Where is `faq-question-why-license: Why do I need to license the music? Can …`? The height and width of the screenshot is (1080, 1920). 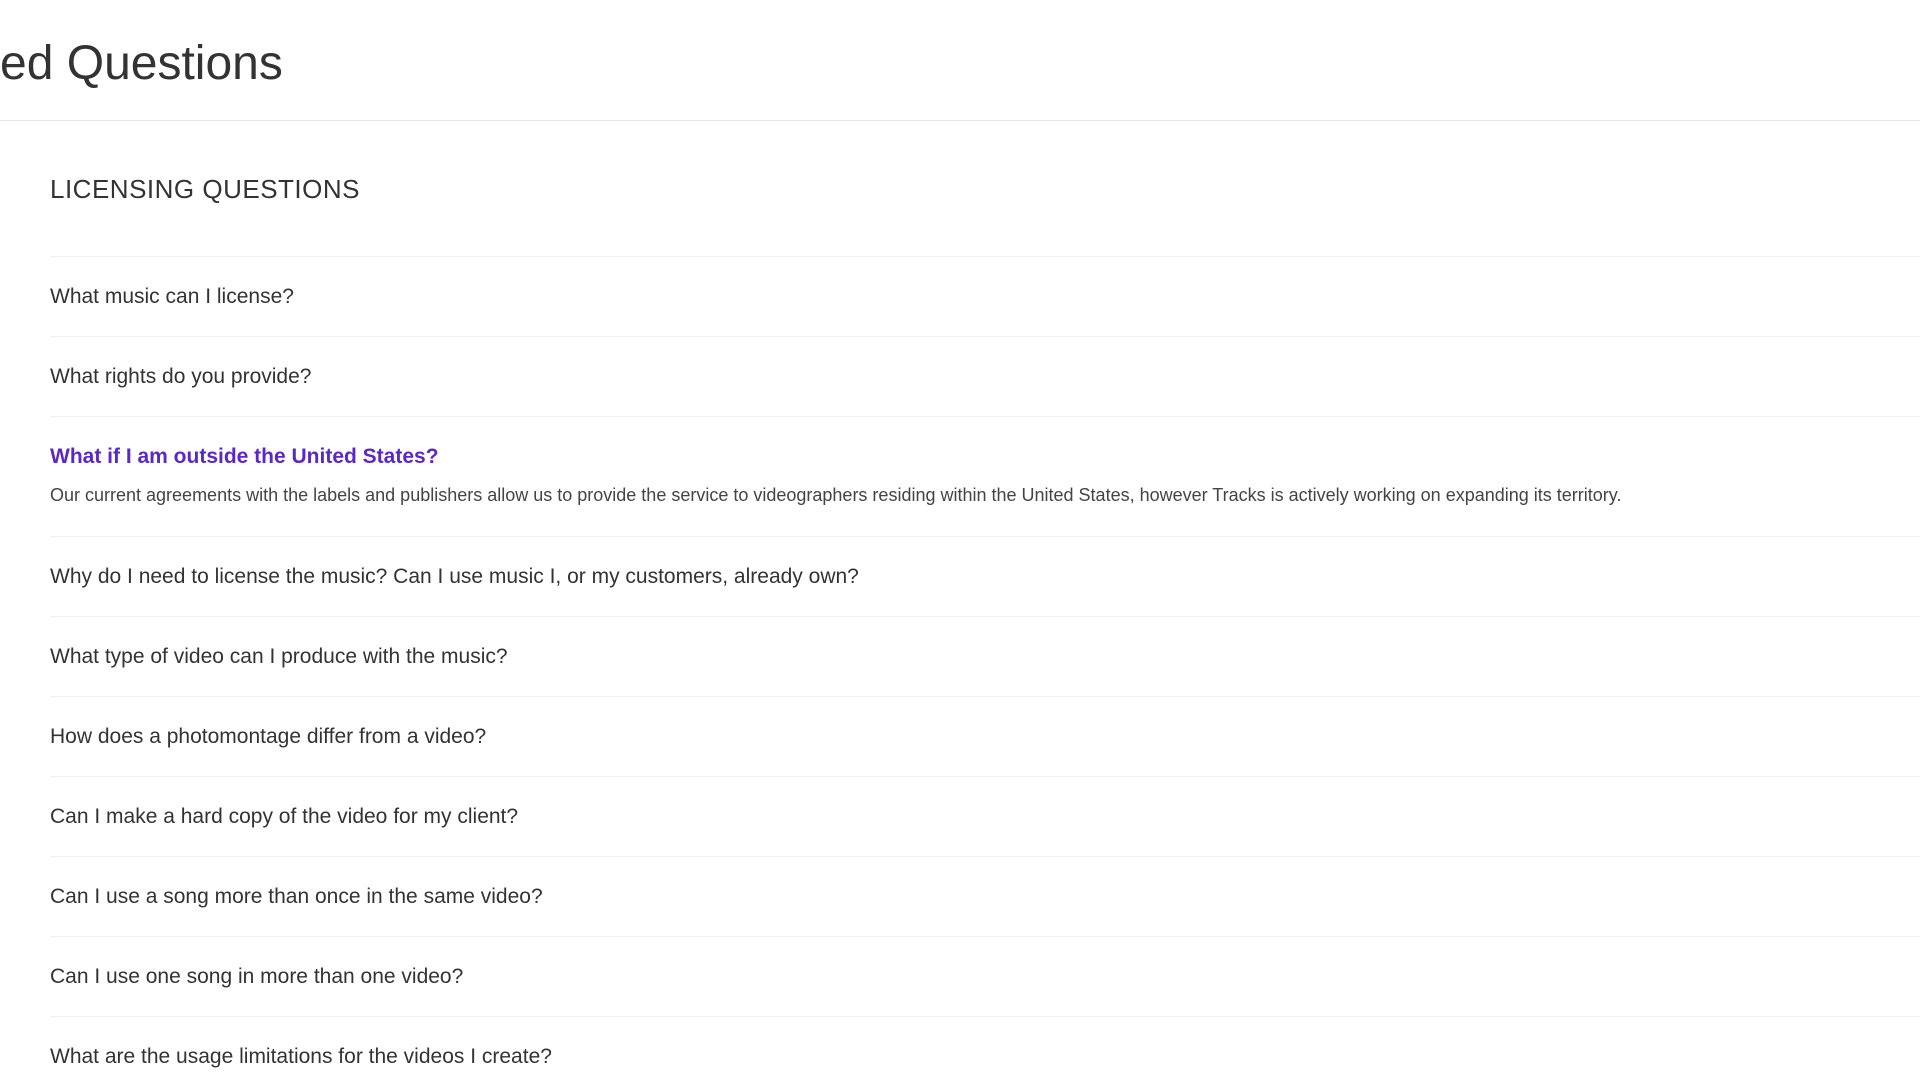
faq-question-why-license: Why do I need to license the music? Can … is located at coordinates (985, 576).